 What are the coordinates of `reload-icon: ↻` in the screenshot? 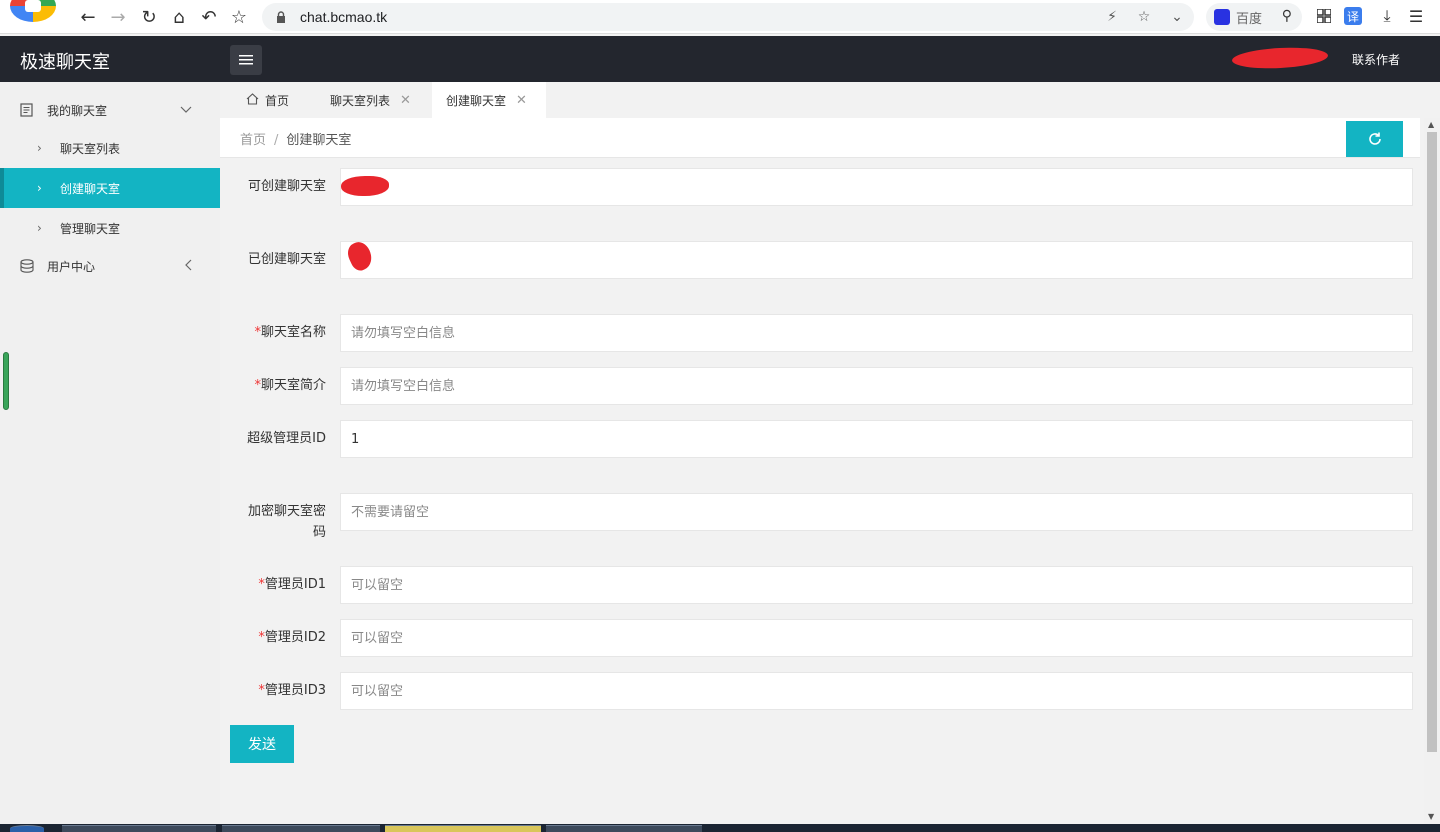 It's located at (149, 17).